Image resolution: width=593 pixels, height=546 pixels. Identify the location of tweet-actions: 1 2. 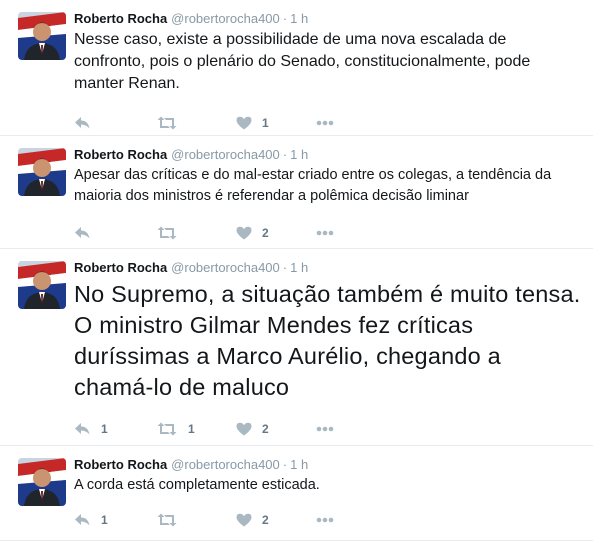
(327, 520).